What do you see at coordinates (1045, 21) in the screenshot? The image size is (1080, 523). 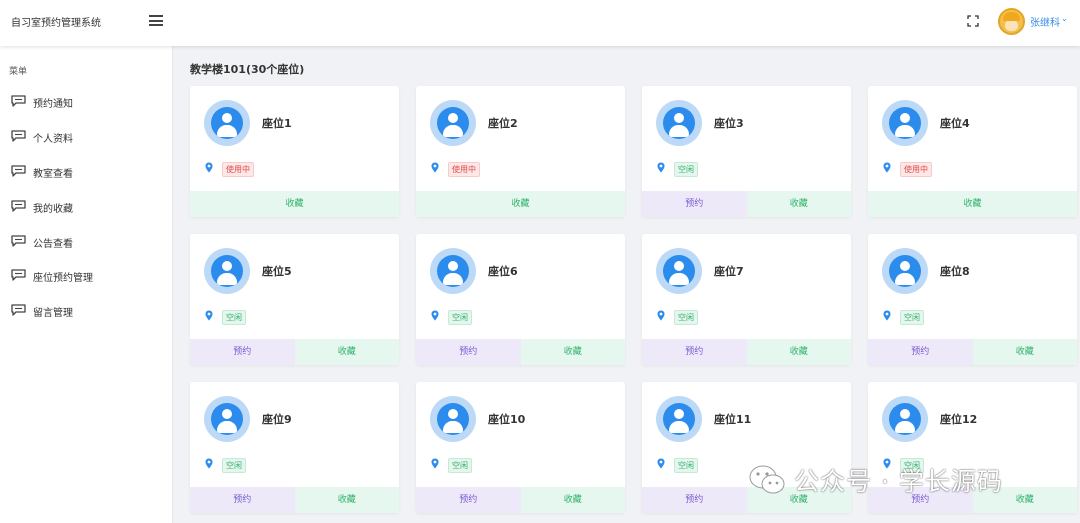 I see `user-name: 张继科` at bounding box center [1045, 21].